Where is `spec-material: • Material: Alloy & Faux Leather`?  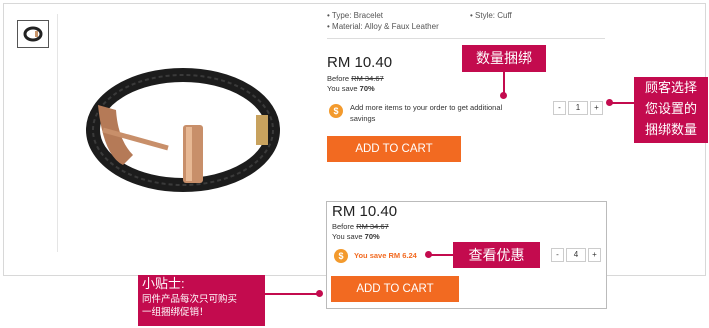 spec-material: • Material: Alloy & Faux Leather is located at coordinates (383, 26).